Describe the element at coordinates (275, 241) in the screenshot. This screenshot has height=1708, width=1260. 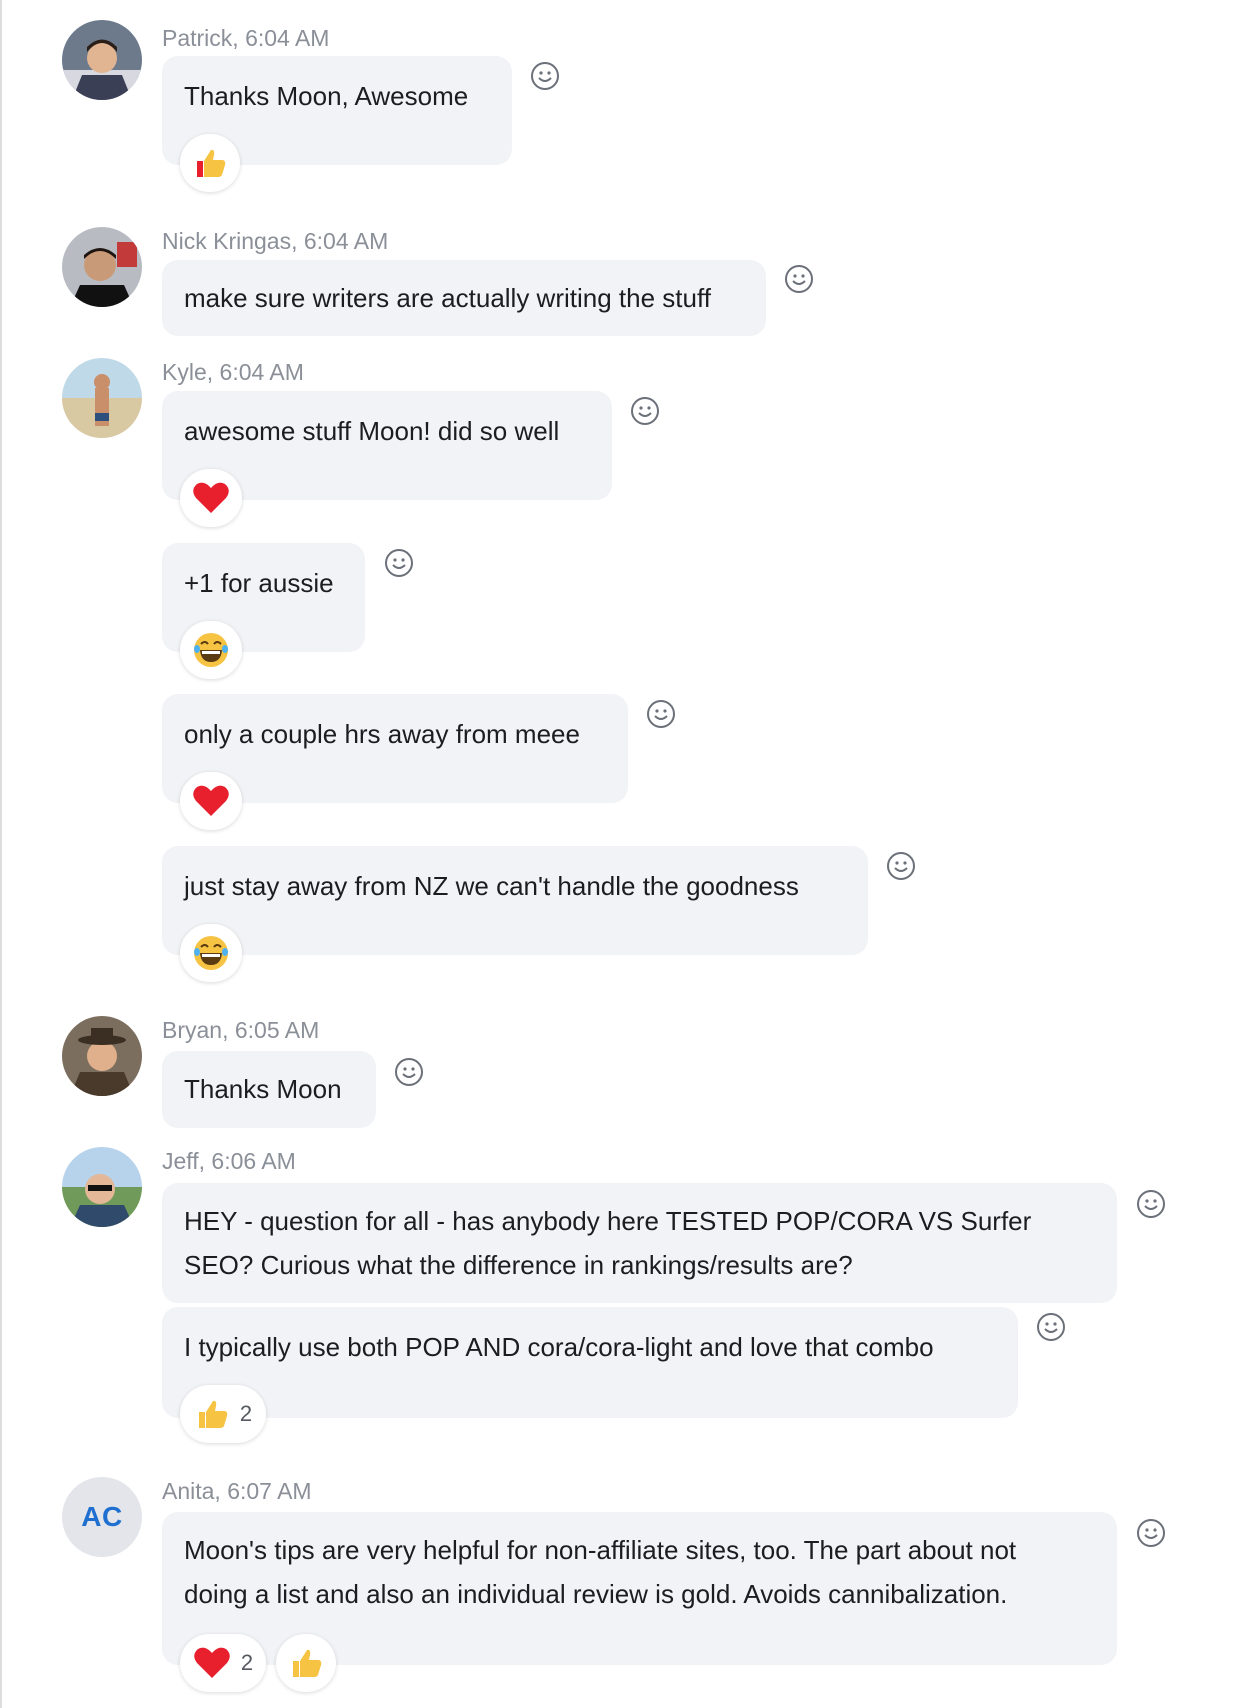
I see `message-author-time: Nick Kringas, 6:04 AM` at that location.